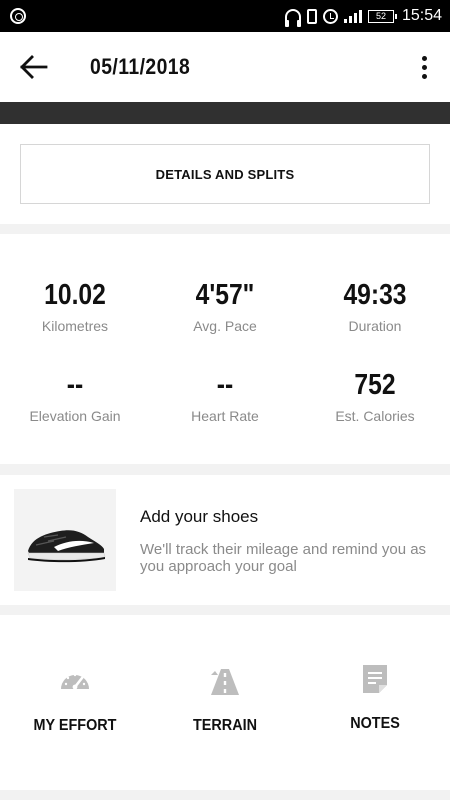 This screenshot has height=800, width=450. I want to click on stat-value: 49:33, so click(375, 295).